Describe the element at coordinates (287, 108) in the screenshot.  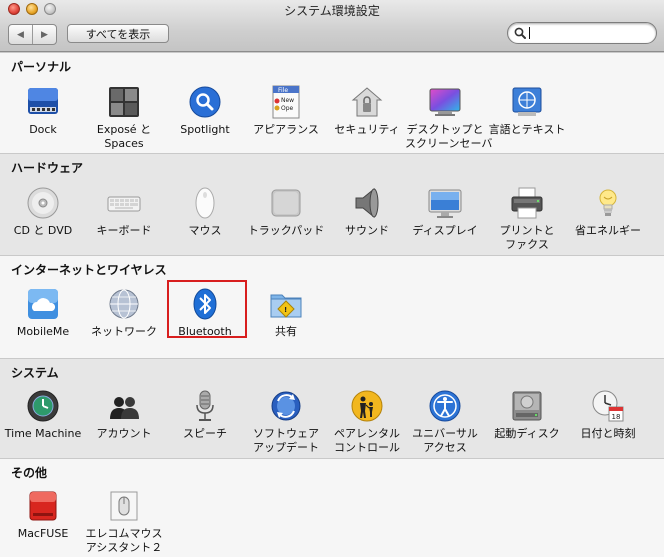
I see `svg-text: Ope` at that location.